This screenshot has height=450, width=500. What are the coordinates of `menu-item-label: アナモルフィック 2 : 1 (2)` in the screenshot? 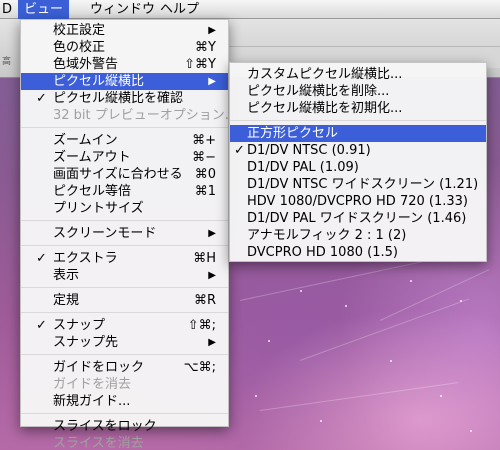 It's located at (327, 235).